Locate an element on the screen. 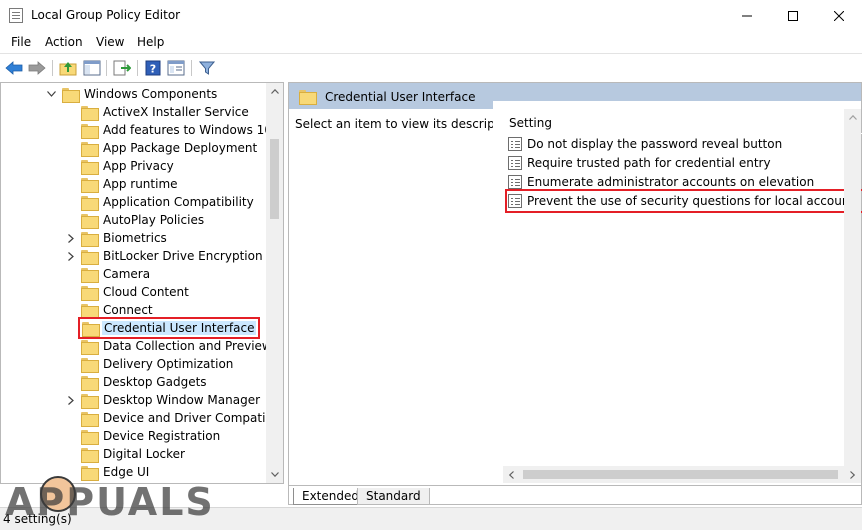 The image size is (862, 530). tree-scrollbar is located at coordinates (274, 283).